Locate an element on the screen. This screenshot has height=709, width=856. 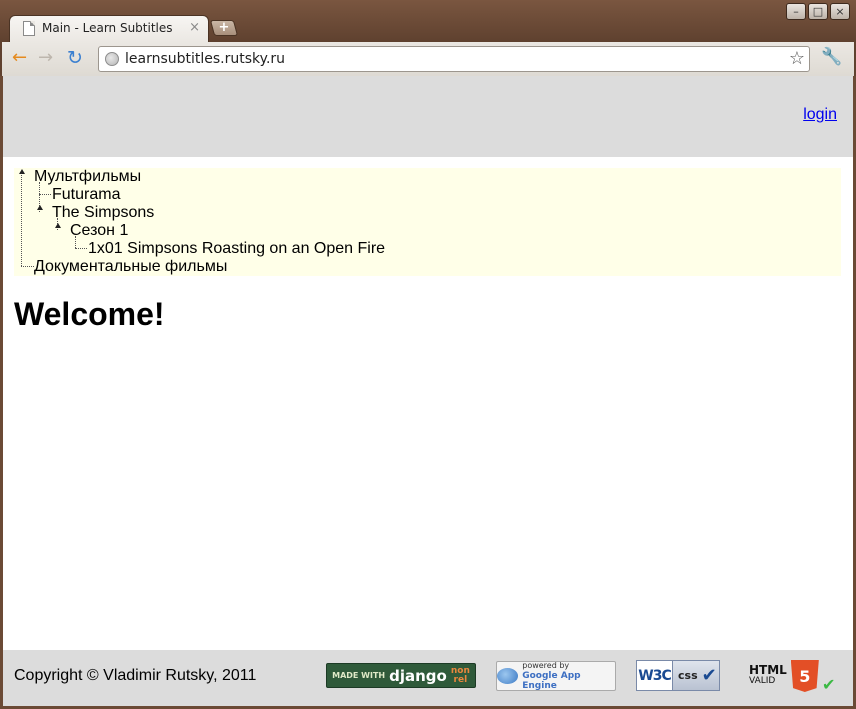
tree-node-futurama: Futurama is located at coordinates (86, 195).